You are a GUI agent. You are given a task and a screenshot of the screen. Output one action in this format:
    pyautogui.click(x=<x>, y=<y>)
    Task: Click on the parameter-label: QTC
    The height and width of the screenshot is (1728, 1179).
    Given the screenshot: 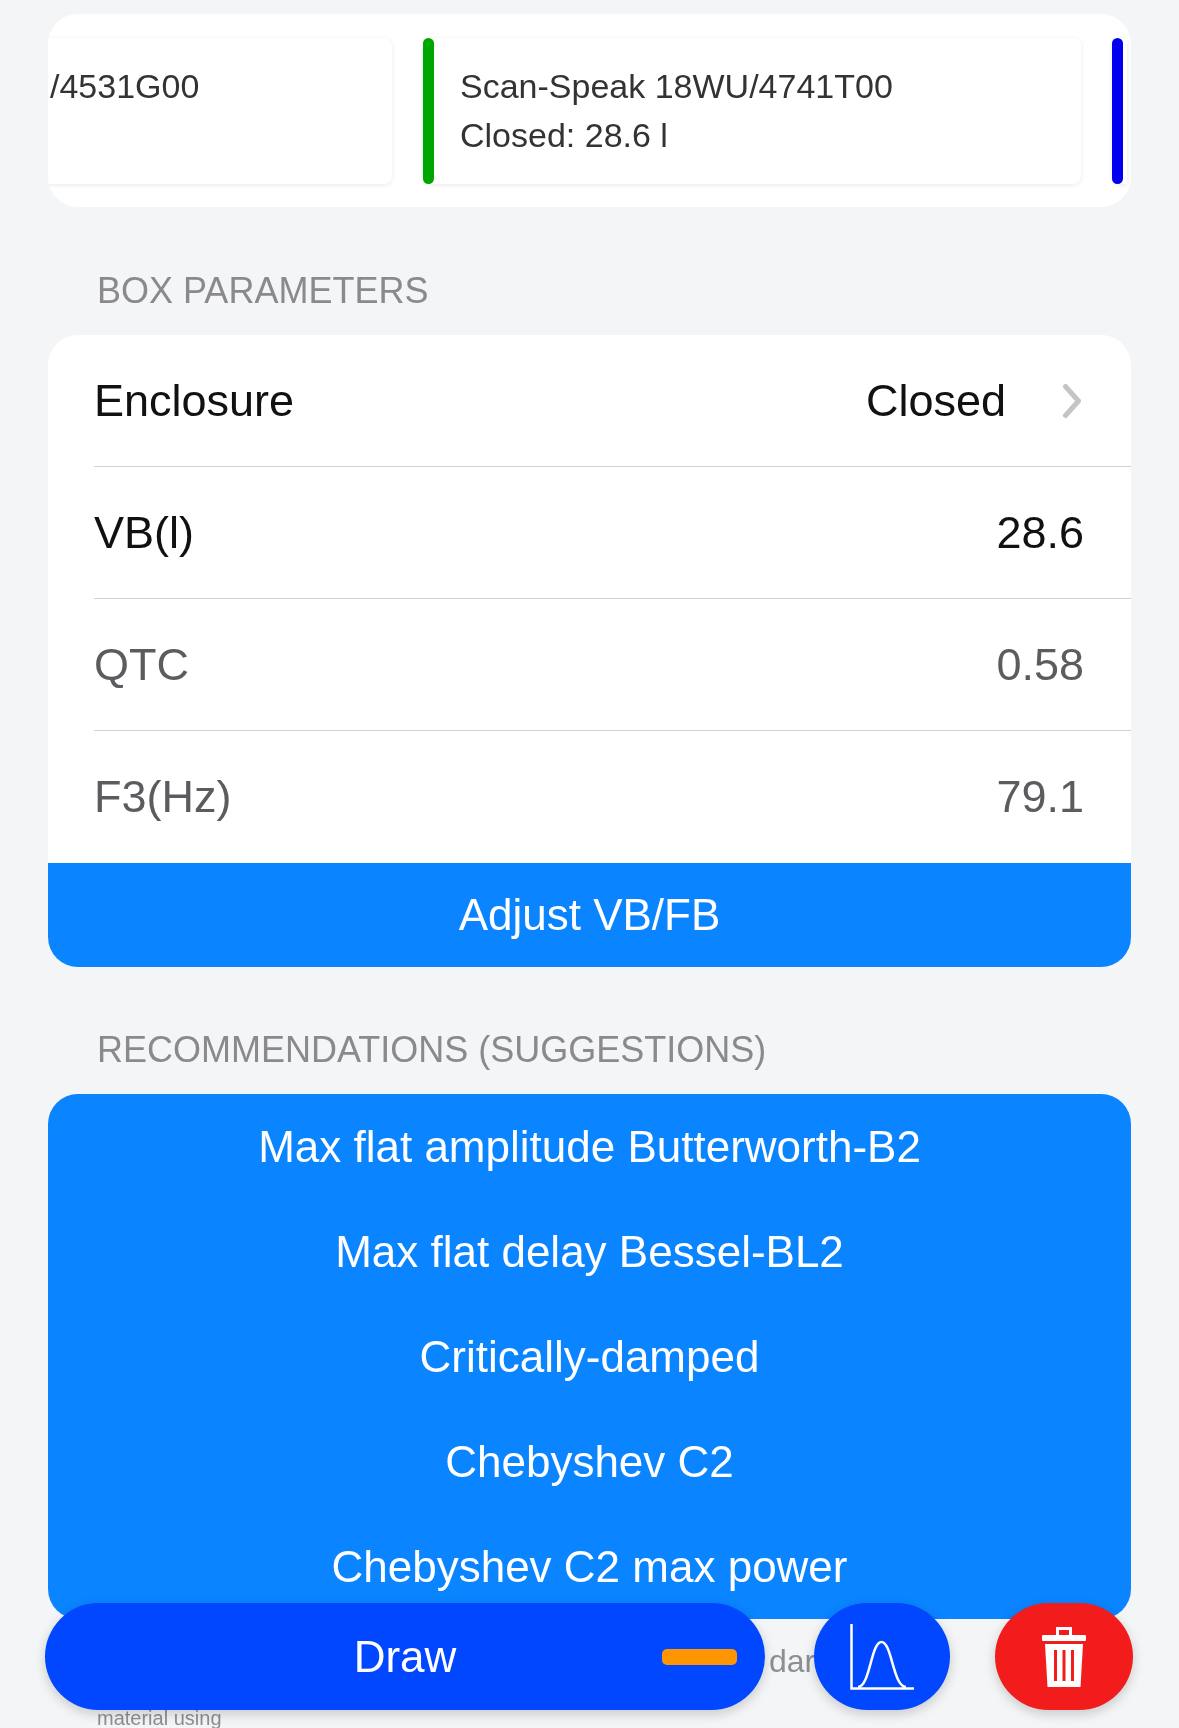 What is the action you would take?
    pyautogui.click(x=141, y=664)
    